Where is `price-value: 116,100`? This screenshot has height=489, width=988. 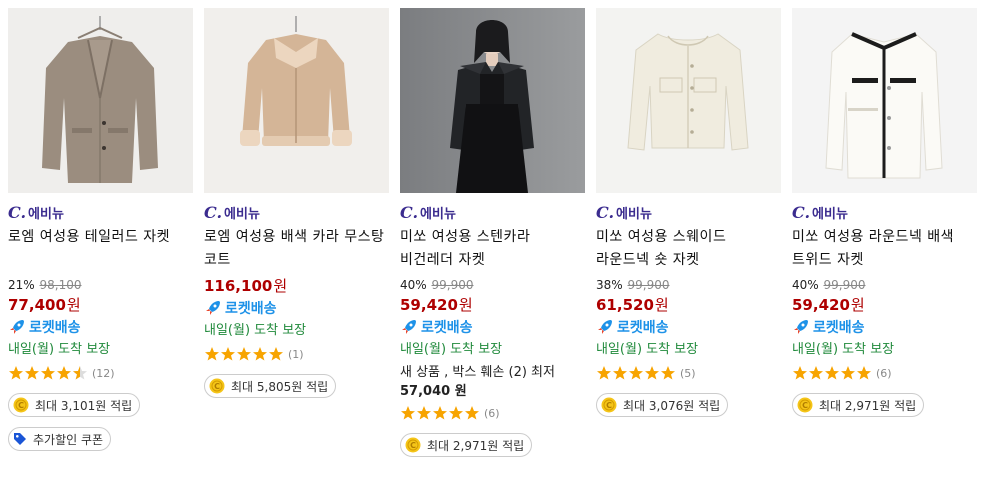
price-value: 116,100 is located at coordinates (238, 286).